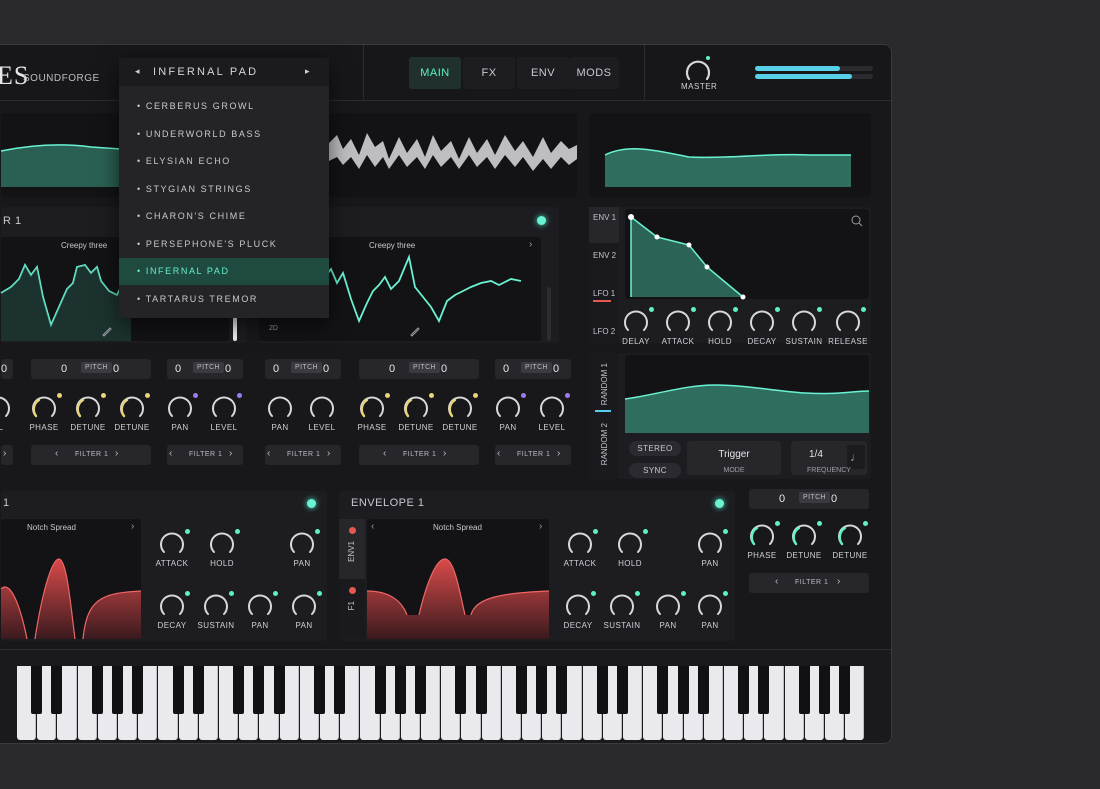 This screenshot has width=1100, height=789. What do you see at coordinates (71, 579) in the screenshot?
I see `notch-graph-left: Notch Spread ›` at bounding box center [71, 579].